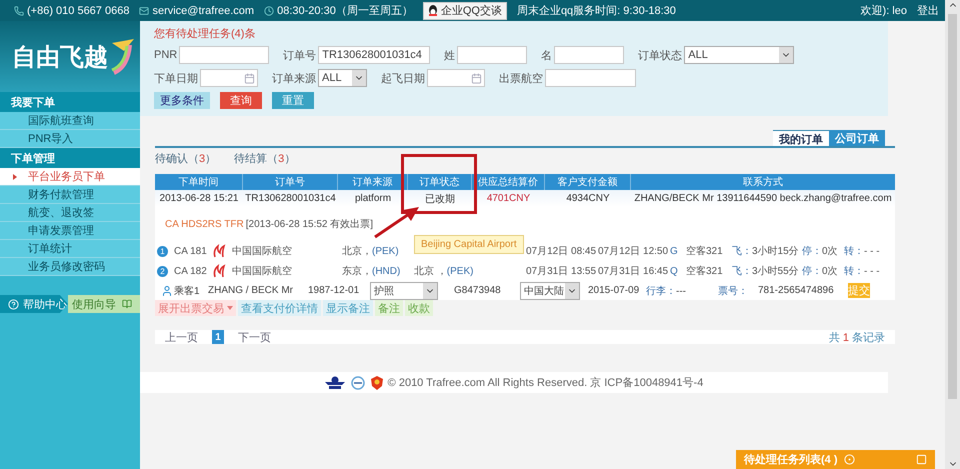  What do you see at coordinates (952, 206) in the screenshot?
I see `scrollbar-thumb` at bounding box center [952, 206].